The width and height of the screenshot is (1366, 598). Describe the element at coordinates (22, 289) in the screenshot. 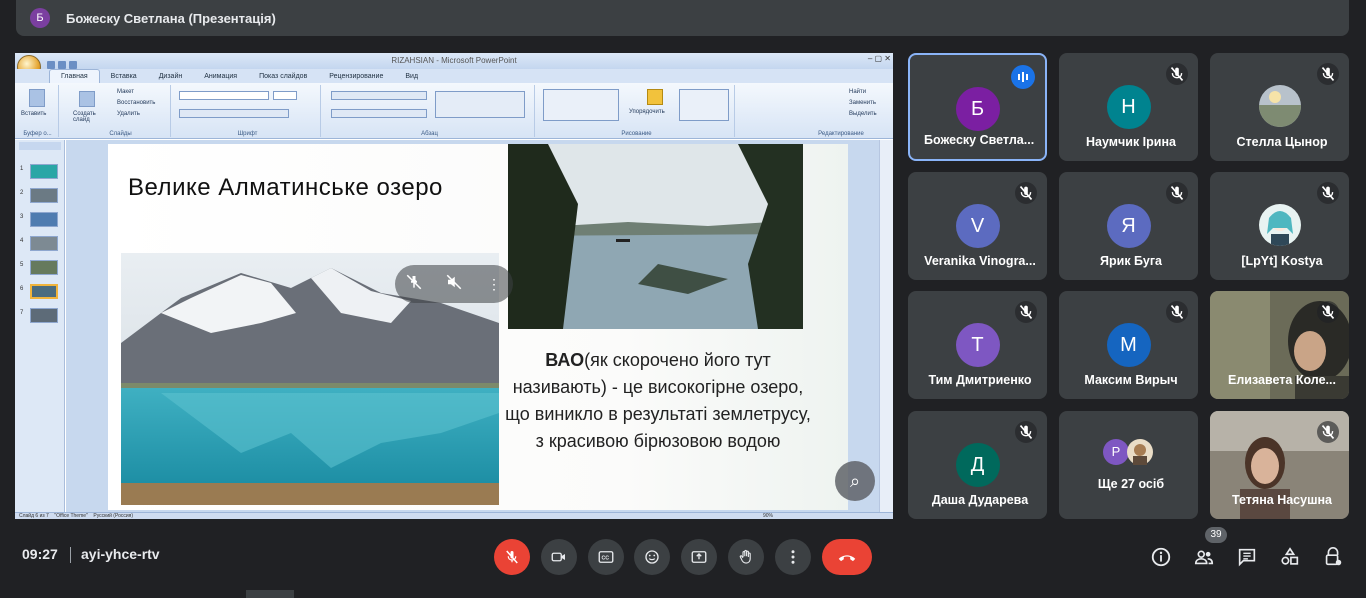

I see `slide-number: 6` at that location.